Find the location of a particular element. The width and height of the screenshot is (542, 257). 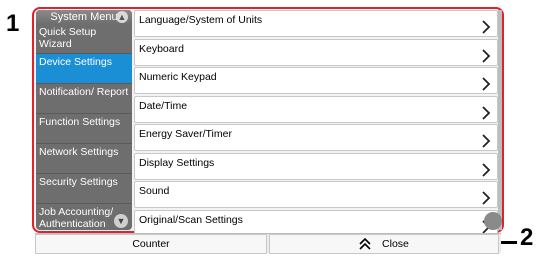

settings-list-item: Energy Saver/Timer is located at coordinates (316, 137).